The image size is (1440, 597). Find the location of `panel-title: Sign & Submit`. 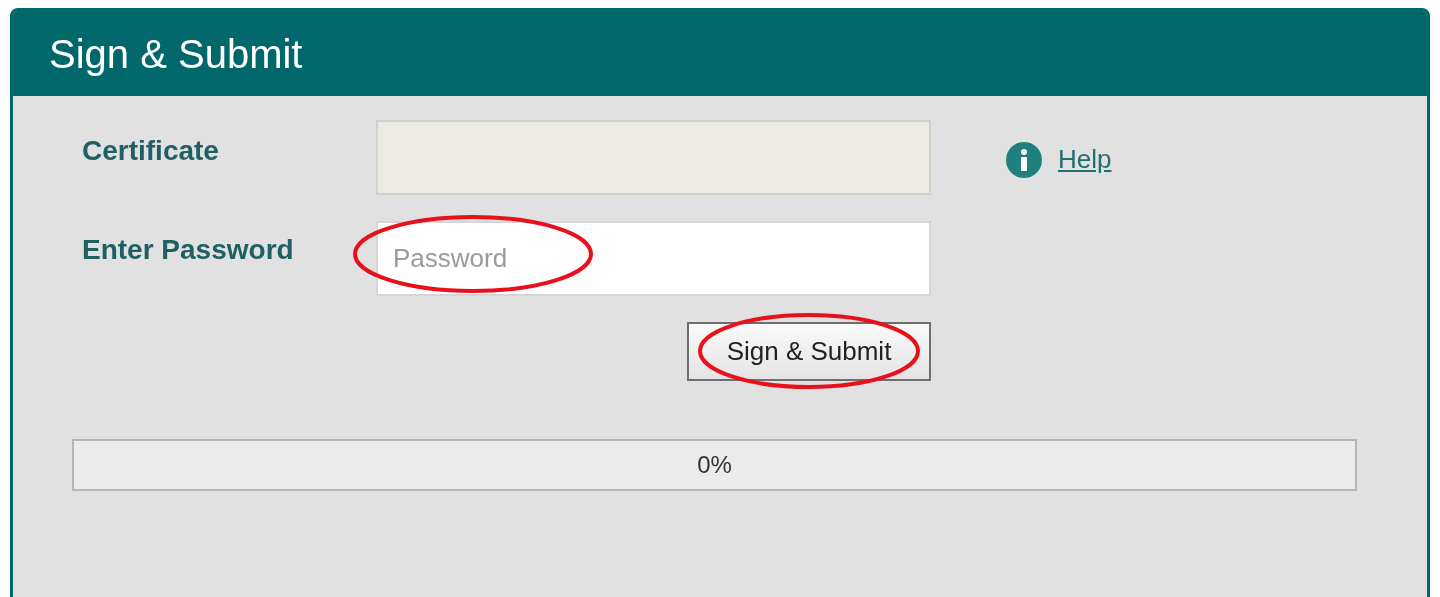

panel-title: Sign & Submit is located at coordinates (176, 53).